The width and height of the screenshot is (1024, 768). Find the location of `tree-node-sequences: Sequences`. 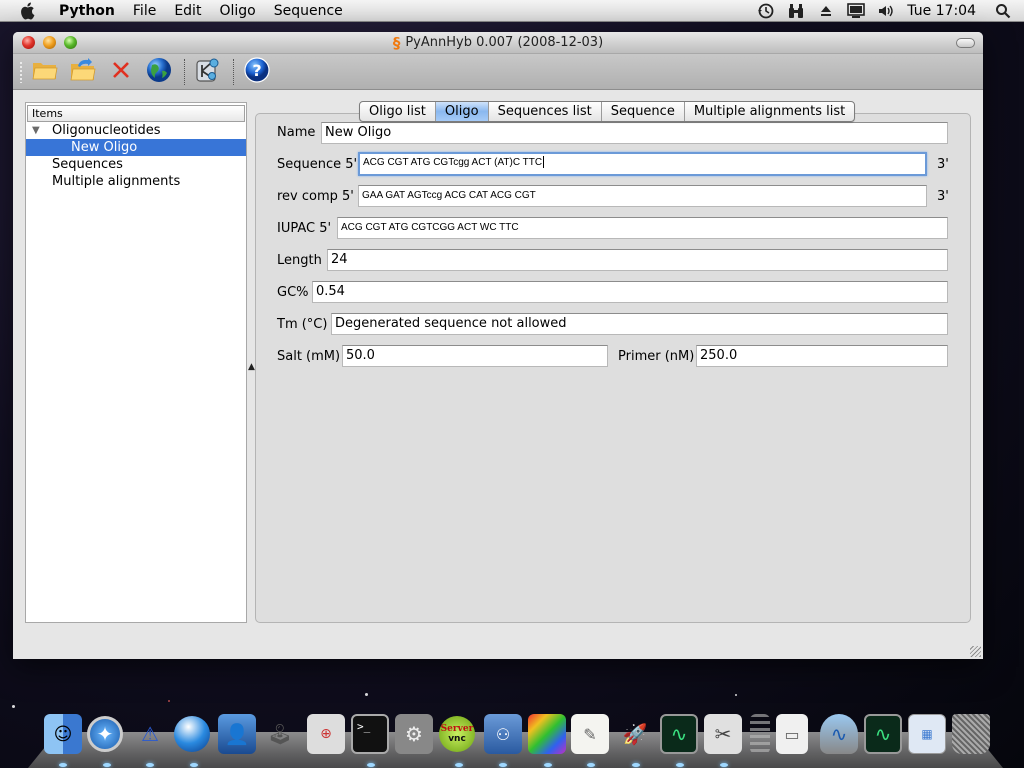

tree-node-sequences: Sequences is located at coordinates (136, 164).